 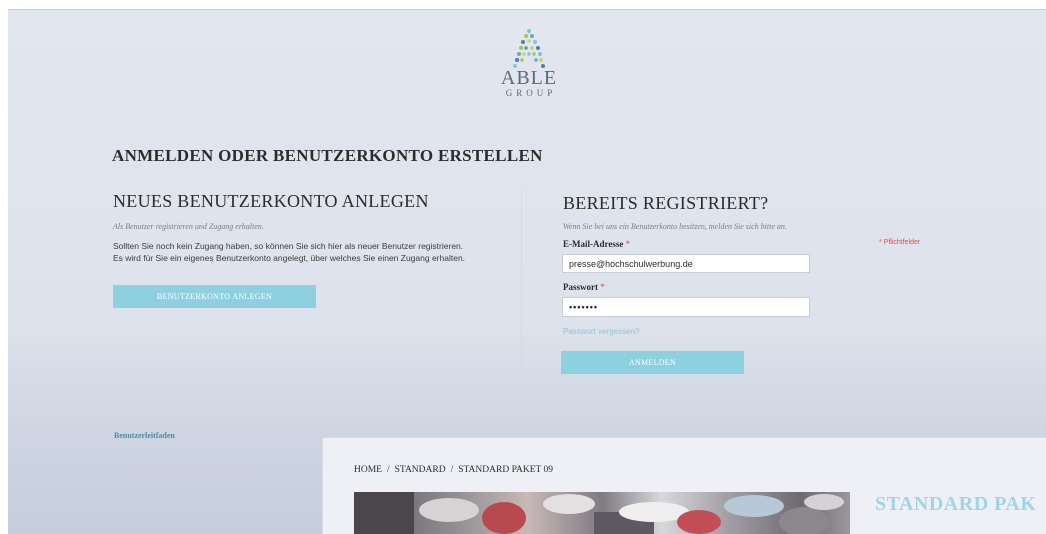 I want to click on password-label-text: Passwort, so click(x=580, y=287).